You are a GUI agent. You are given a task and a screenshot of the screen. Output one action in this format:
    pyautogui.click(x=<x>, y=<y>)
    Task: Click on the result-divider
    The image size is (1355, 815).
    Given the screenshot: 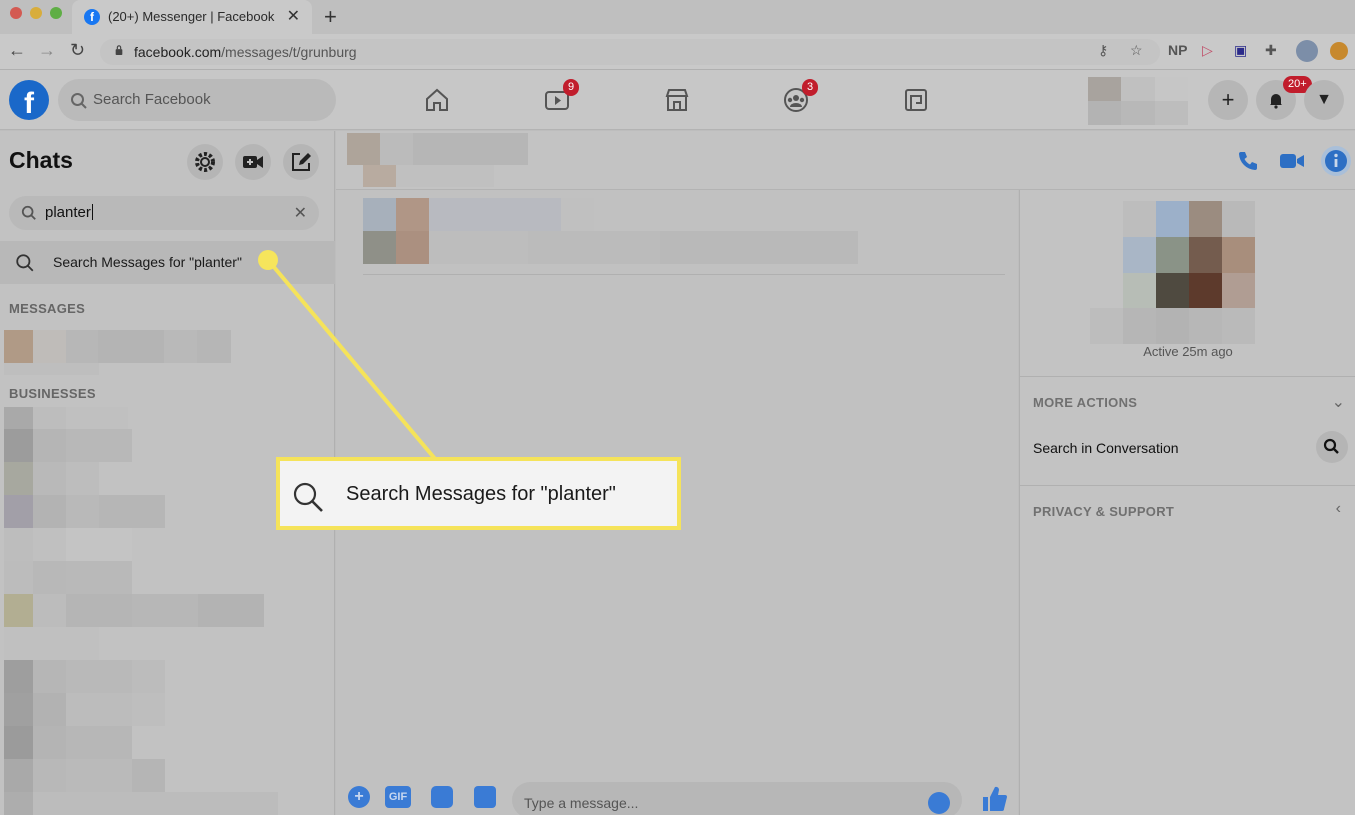 What is the action you would take?
    pyautogui.click(x=684, y=274)
    